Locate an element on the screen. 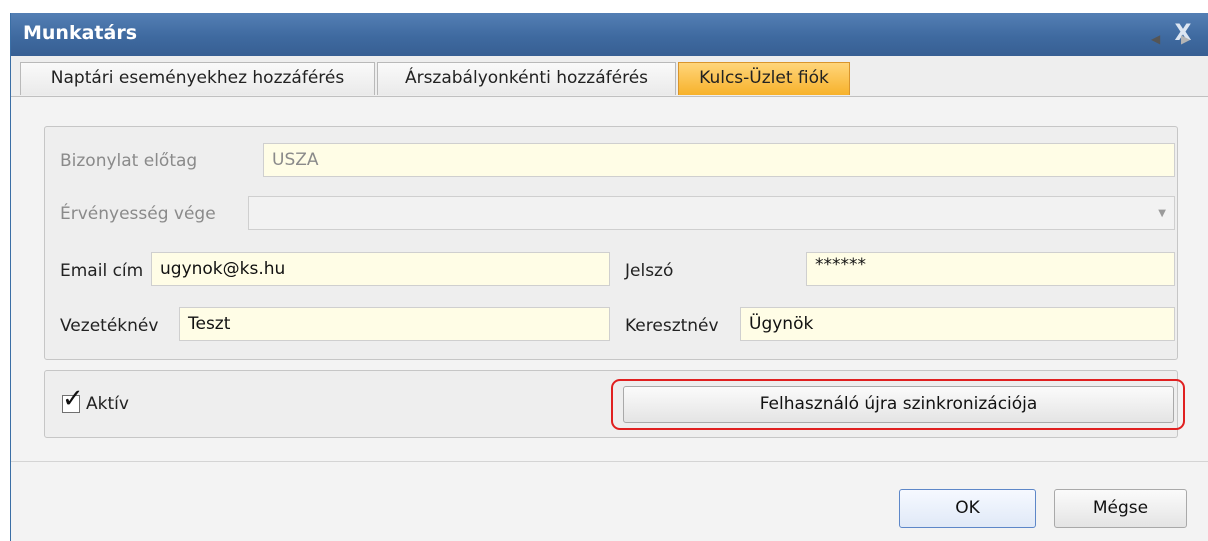 The image size is (1208, 541). resync-button-label: Felhasználó újra szinkronizációja is located at coordinates (898, 404).